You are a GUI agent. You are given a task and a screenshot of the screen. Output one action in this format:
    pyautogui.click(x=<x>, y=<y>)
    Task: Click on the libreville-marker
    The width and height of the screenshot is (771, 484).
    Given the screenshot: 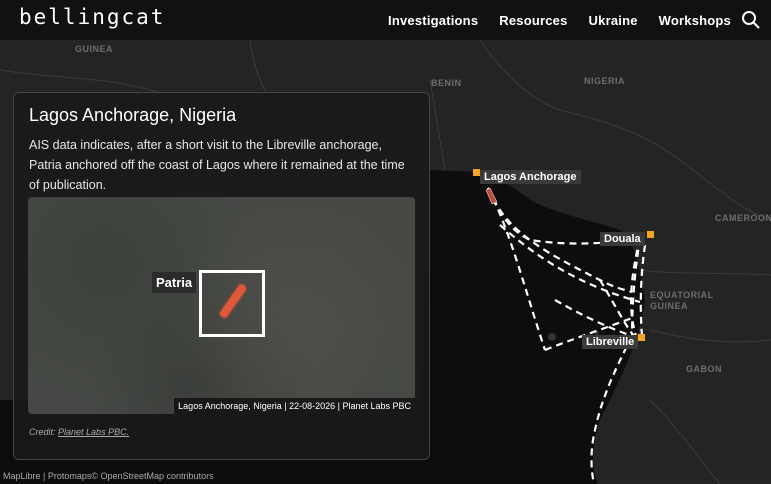 What is the action you would take?
    pyautogui.click(x=641, y=337)
    